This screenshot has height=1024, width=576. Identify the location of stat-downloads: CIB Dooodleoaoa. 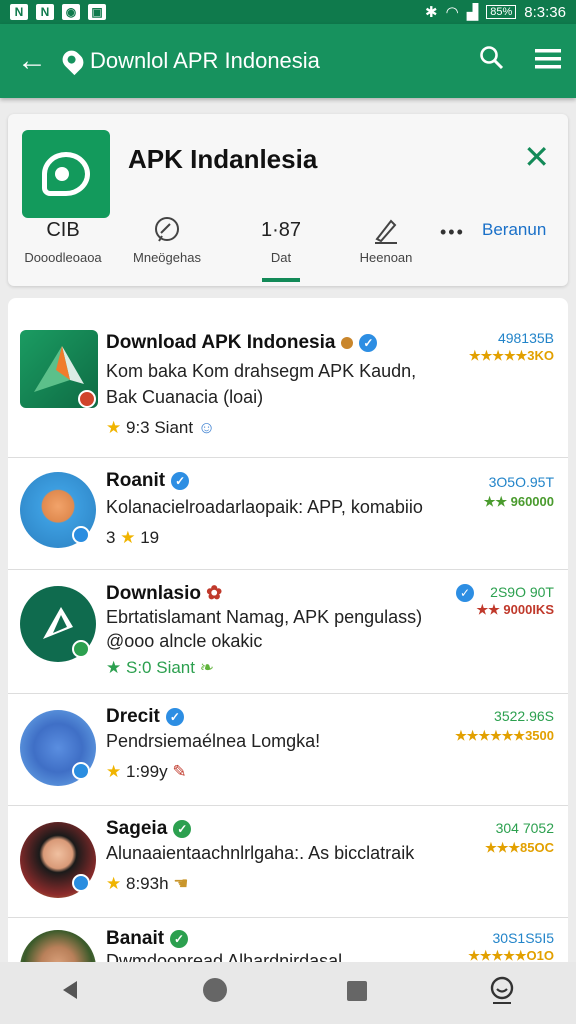
(63, 240).